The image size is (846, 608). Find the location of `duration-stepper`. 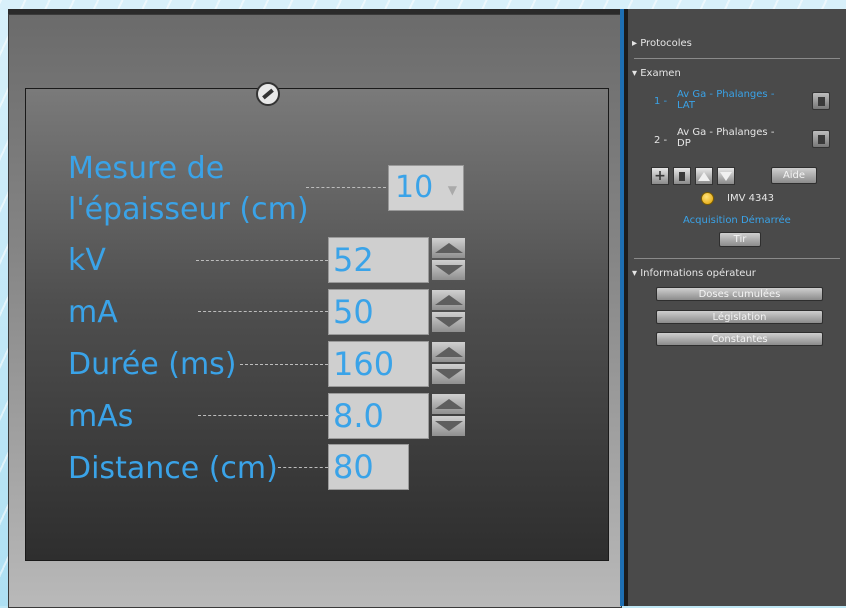

duration-stepper is located at coordinates (448, 364).